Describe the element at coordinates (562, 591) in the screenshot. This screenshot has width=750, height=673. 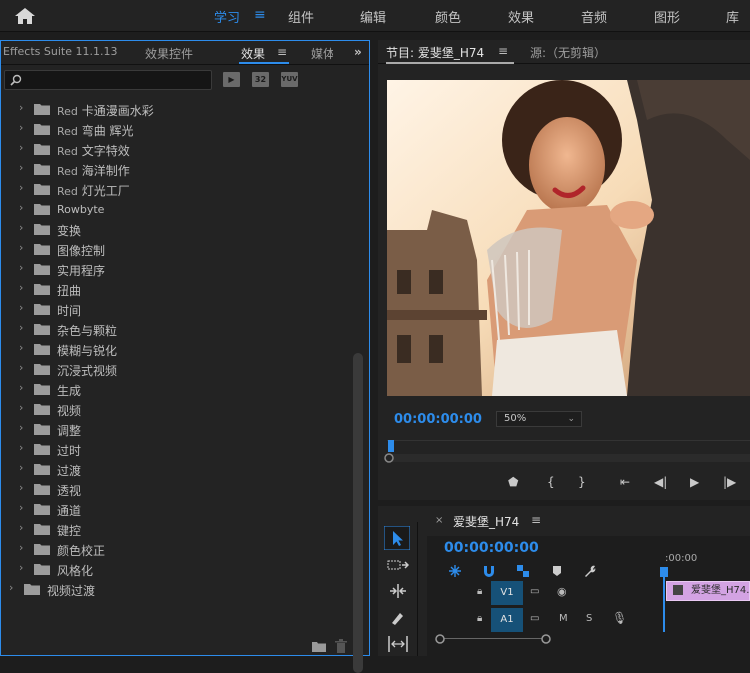
I see `eye-icon: ◉` at that location.